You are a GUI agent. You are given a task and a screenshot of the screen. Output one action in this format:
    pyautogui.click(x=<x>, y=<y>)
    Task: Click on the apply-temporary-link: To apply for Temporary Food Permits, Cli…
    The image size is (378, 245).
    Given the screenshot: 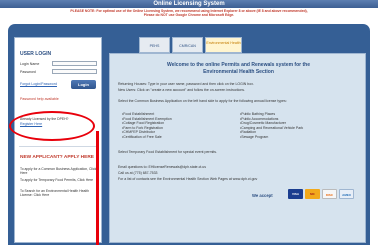 What is the action you would take?
    pyautogui.click(x=60, y=180)
    